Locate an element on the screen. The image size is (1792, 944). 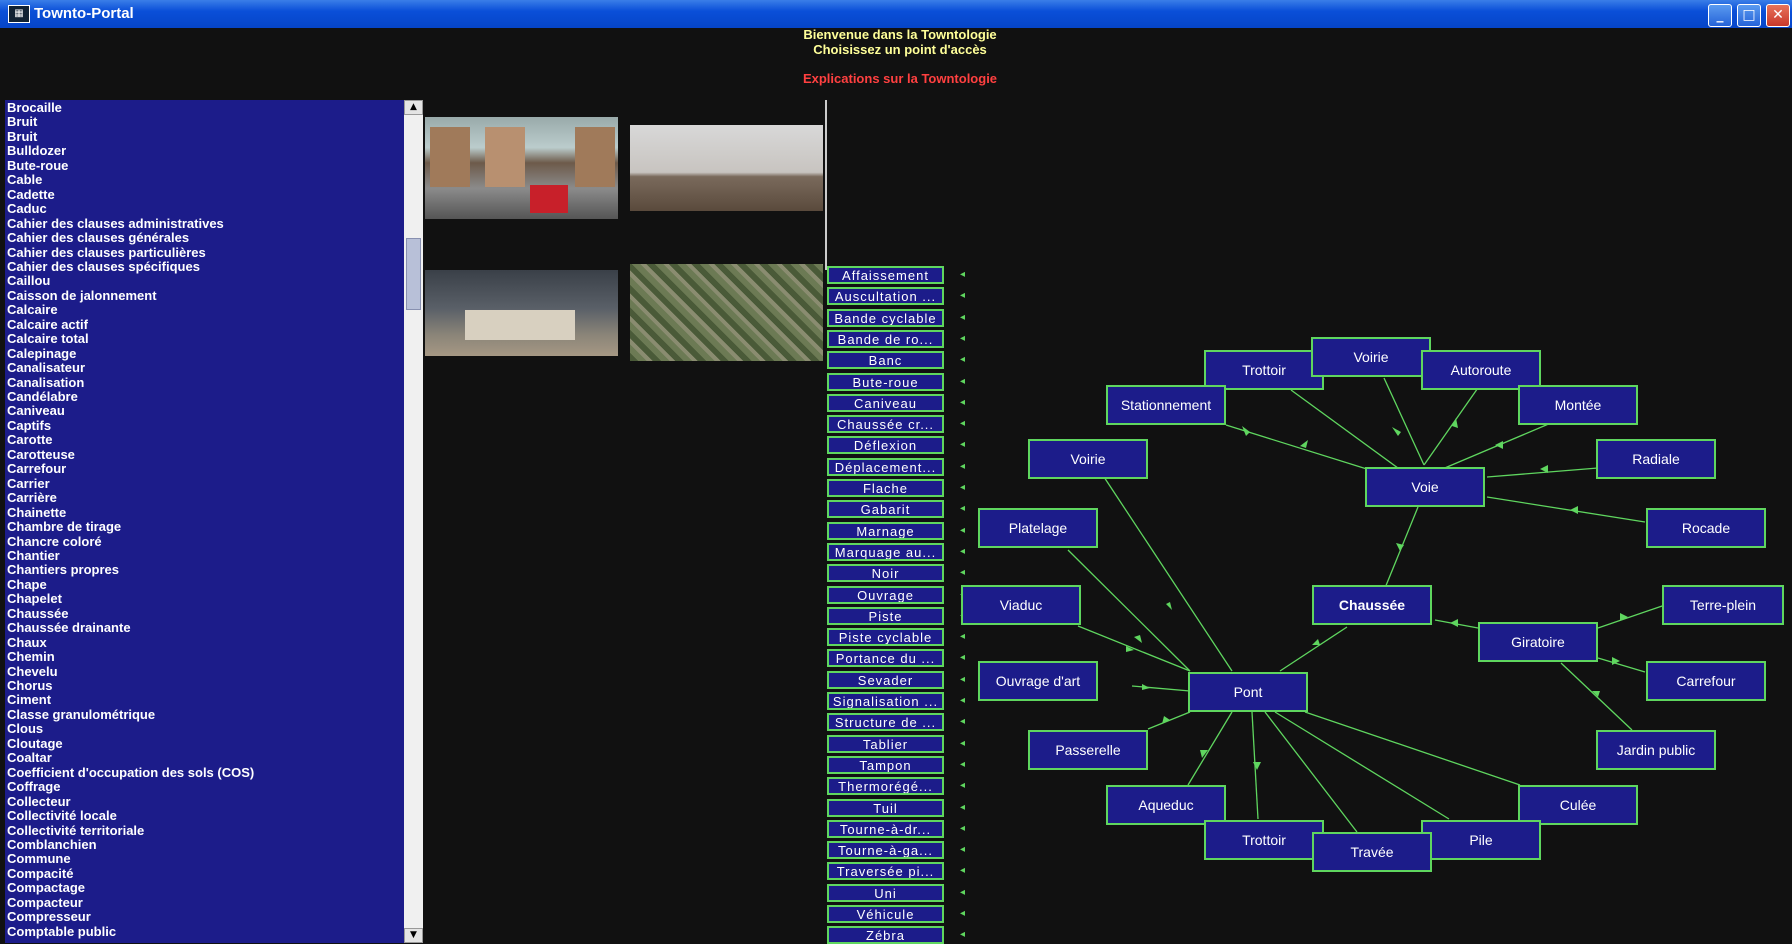
term-list-item: Compacité is located at coordinates (40, 873).